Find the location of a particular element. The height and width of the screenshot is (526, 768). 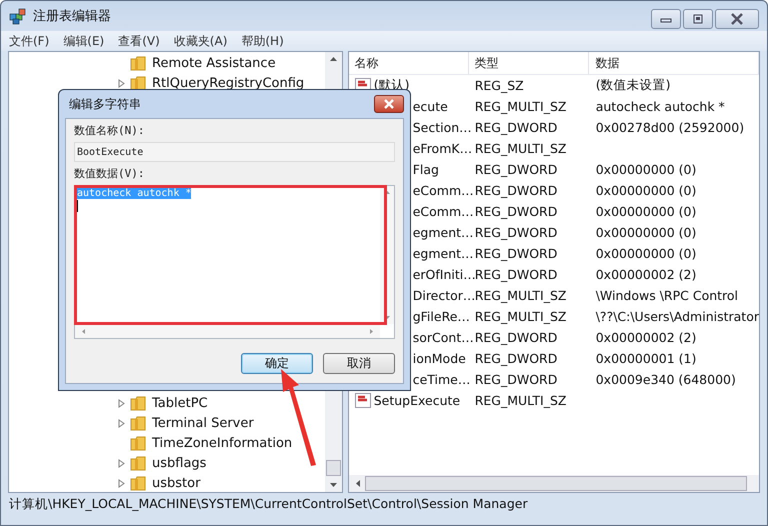

scroll-left-icon is located at coordinates (357, 483).